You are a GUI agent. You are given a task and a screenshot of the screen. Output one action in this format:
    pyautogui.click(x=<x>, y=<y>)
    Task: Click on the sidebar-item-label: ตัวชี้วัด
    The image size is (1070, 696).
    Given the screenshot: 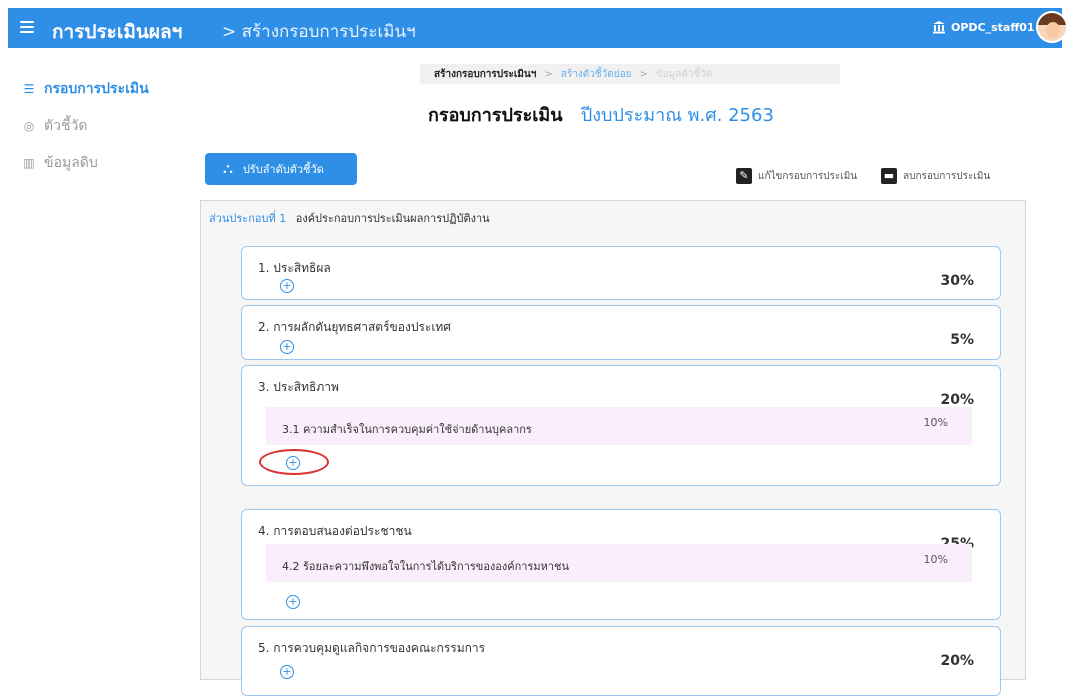 What is the action you would take?
    pyautogui.click(x=66, y=126)
    